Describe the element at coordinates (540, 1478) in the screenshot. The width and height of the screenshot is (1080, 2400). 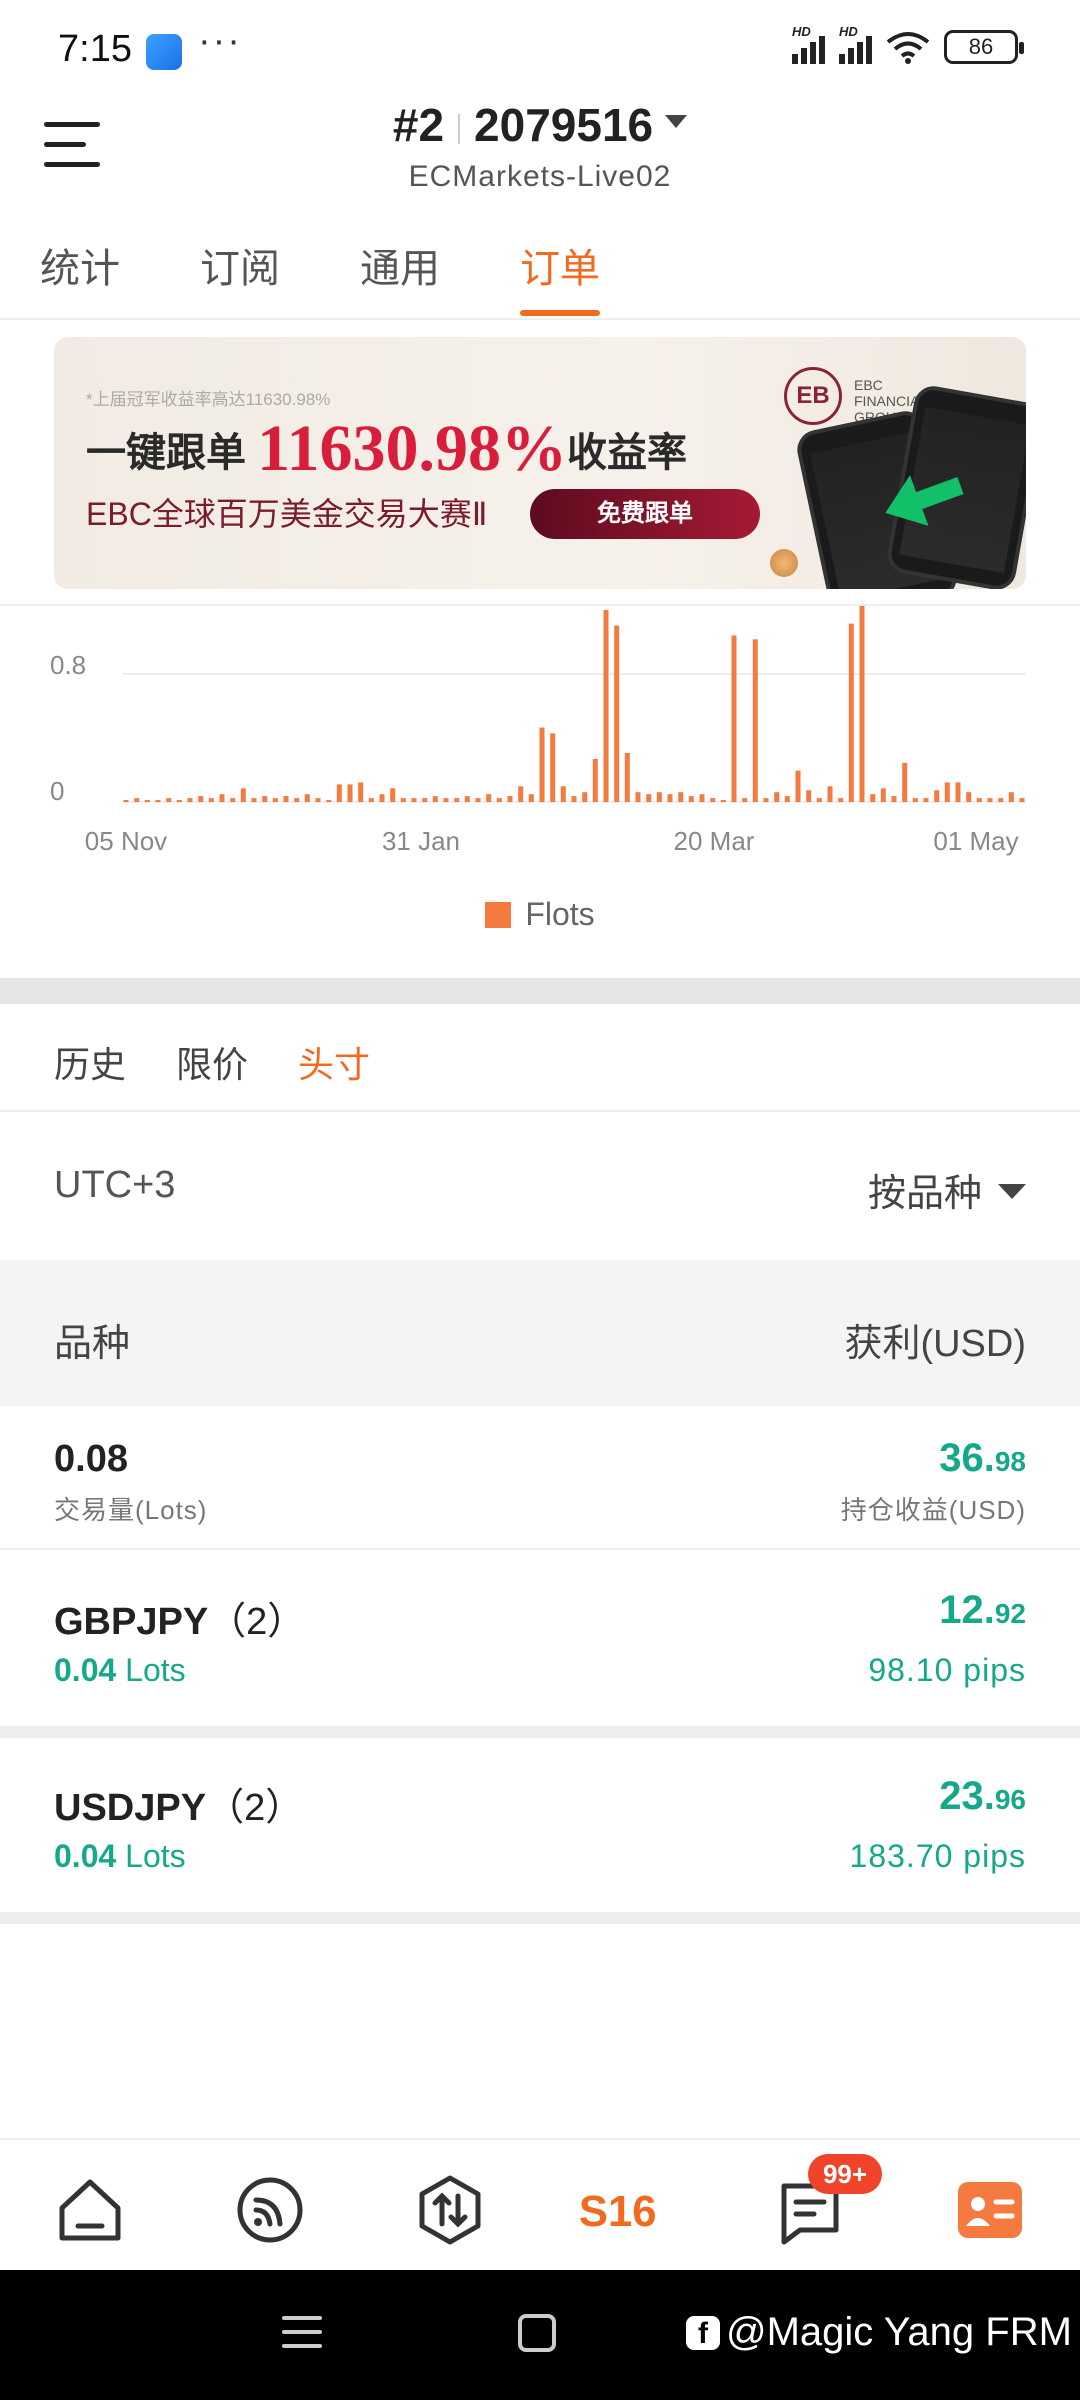
I see `positions-summary: 0.08 交易量(Lots) 36.98 持仓收益(USD)` at that location.